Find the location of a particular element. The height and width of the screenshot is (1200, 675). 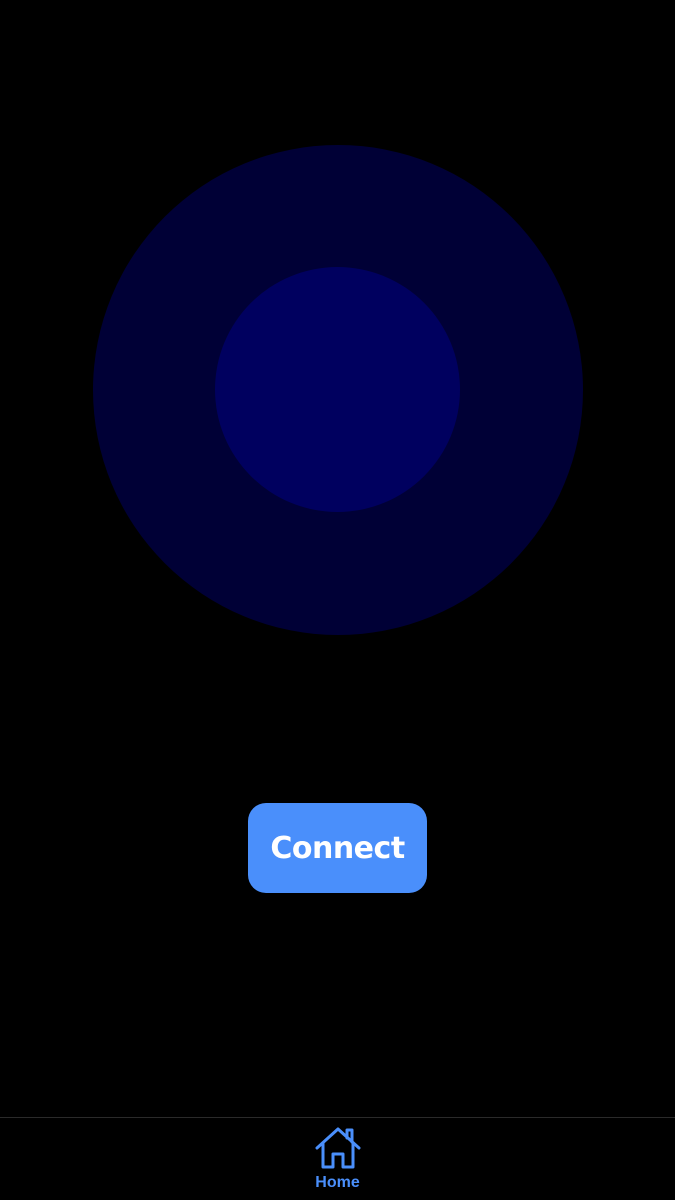

tab-home-label: Home is located at coordinates (337, 1182).